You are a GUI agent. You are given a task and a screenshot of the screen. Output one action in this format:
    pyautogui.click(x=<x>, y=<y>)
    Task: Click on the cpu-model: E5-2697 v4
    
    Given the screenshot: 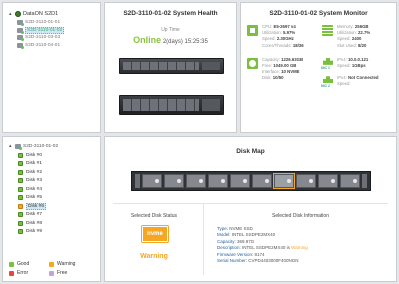 What is the action you would take?
    pyautogui.click(x=284, y=26)
    